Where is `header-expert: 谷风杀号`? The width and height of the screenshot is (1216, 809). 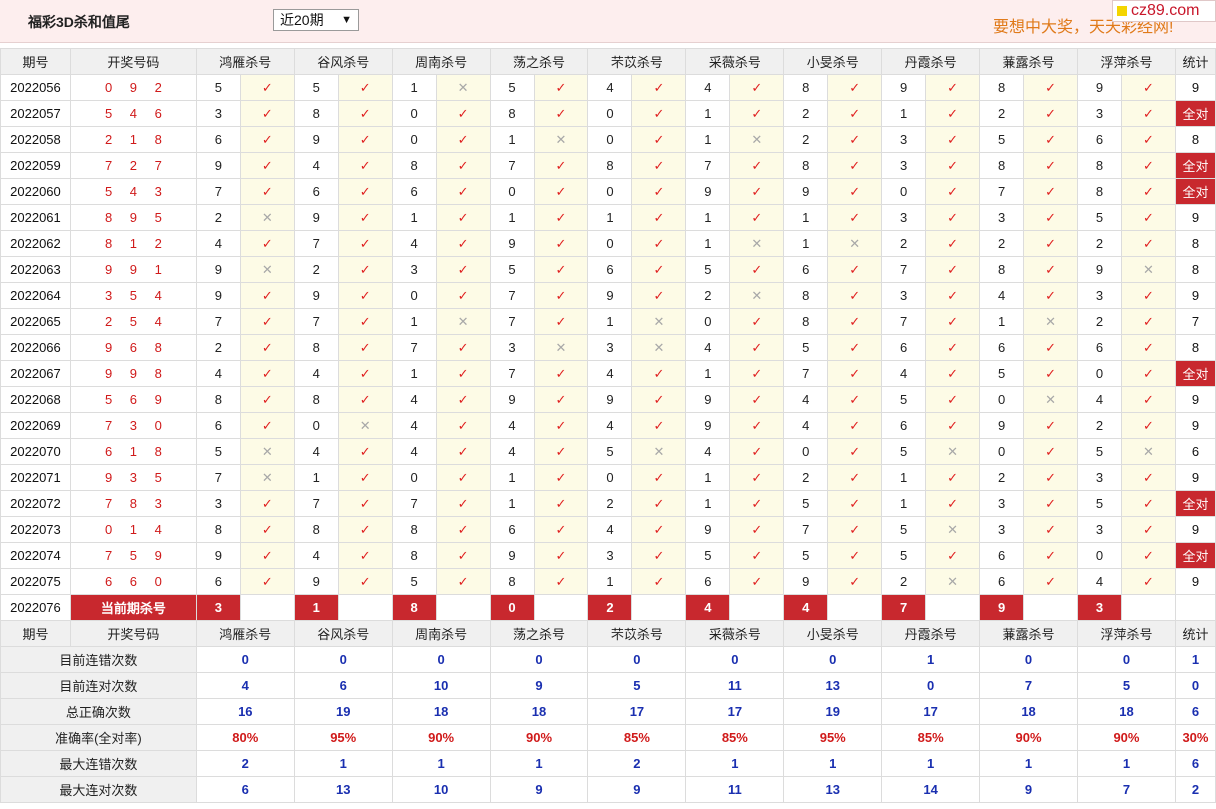 header-expert: 谷风杀号 is located at coordinates (343, 633).